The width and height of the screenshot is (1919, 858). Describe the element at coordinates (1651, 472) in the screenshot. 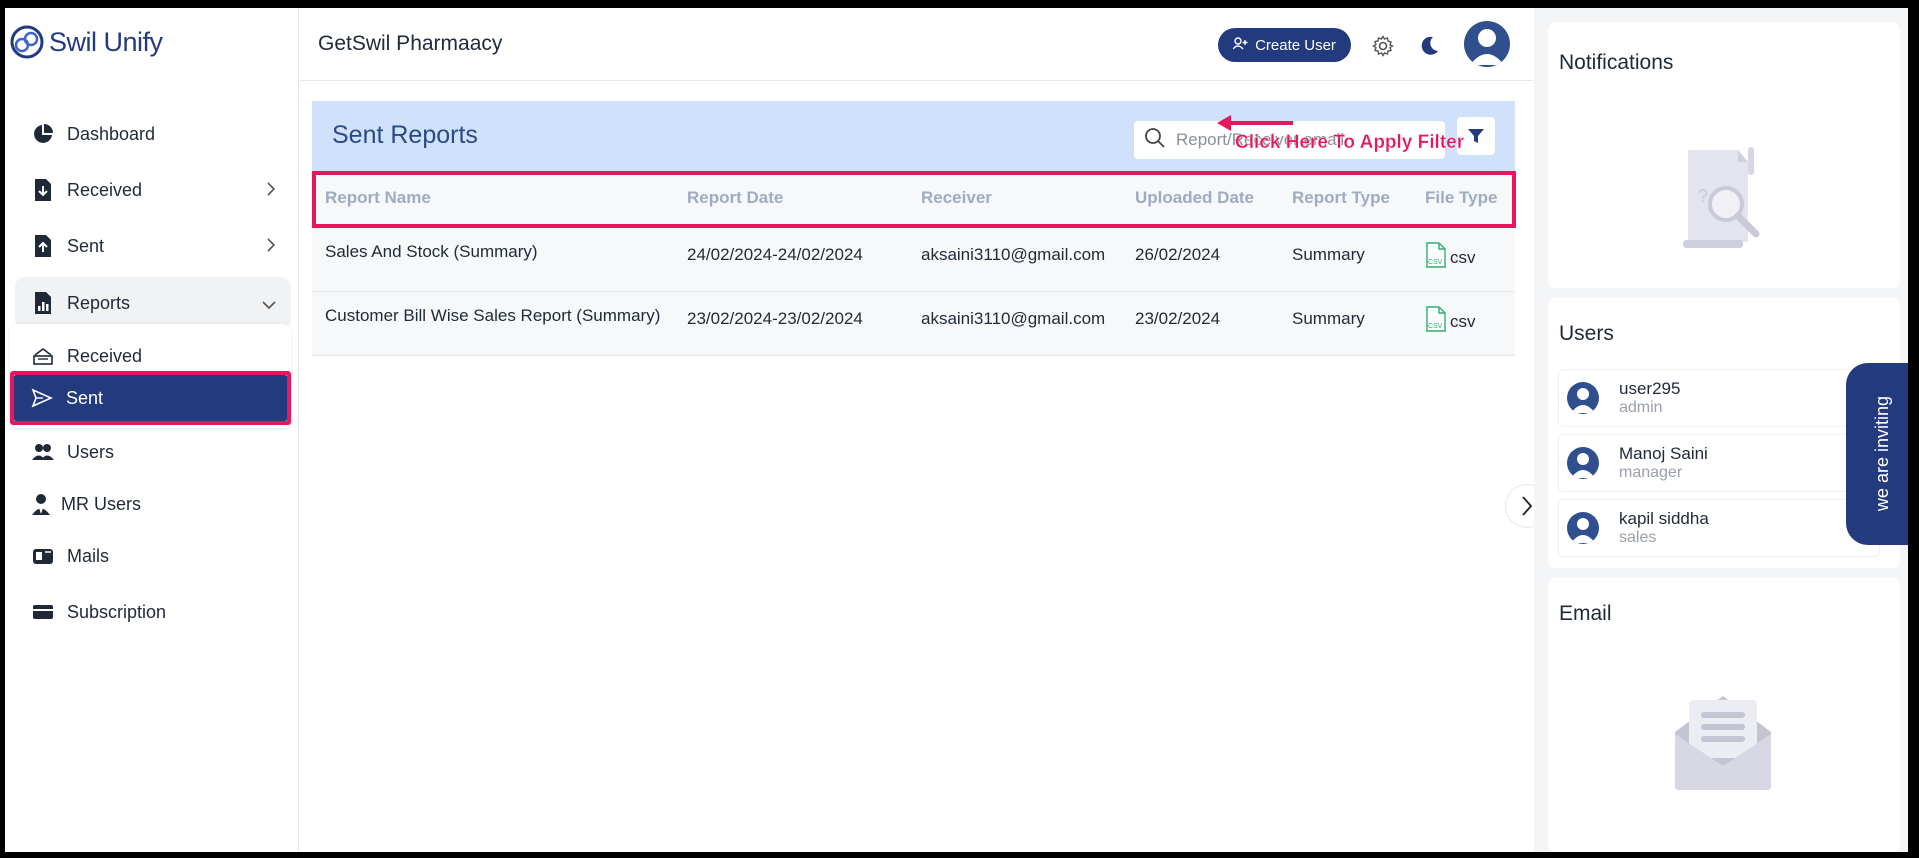

I see `user-role: manager` at that location.